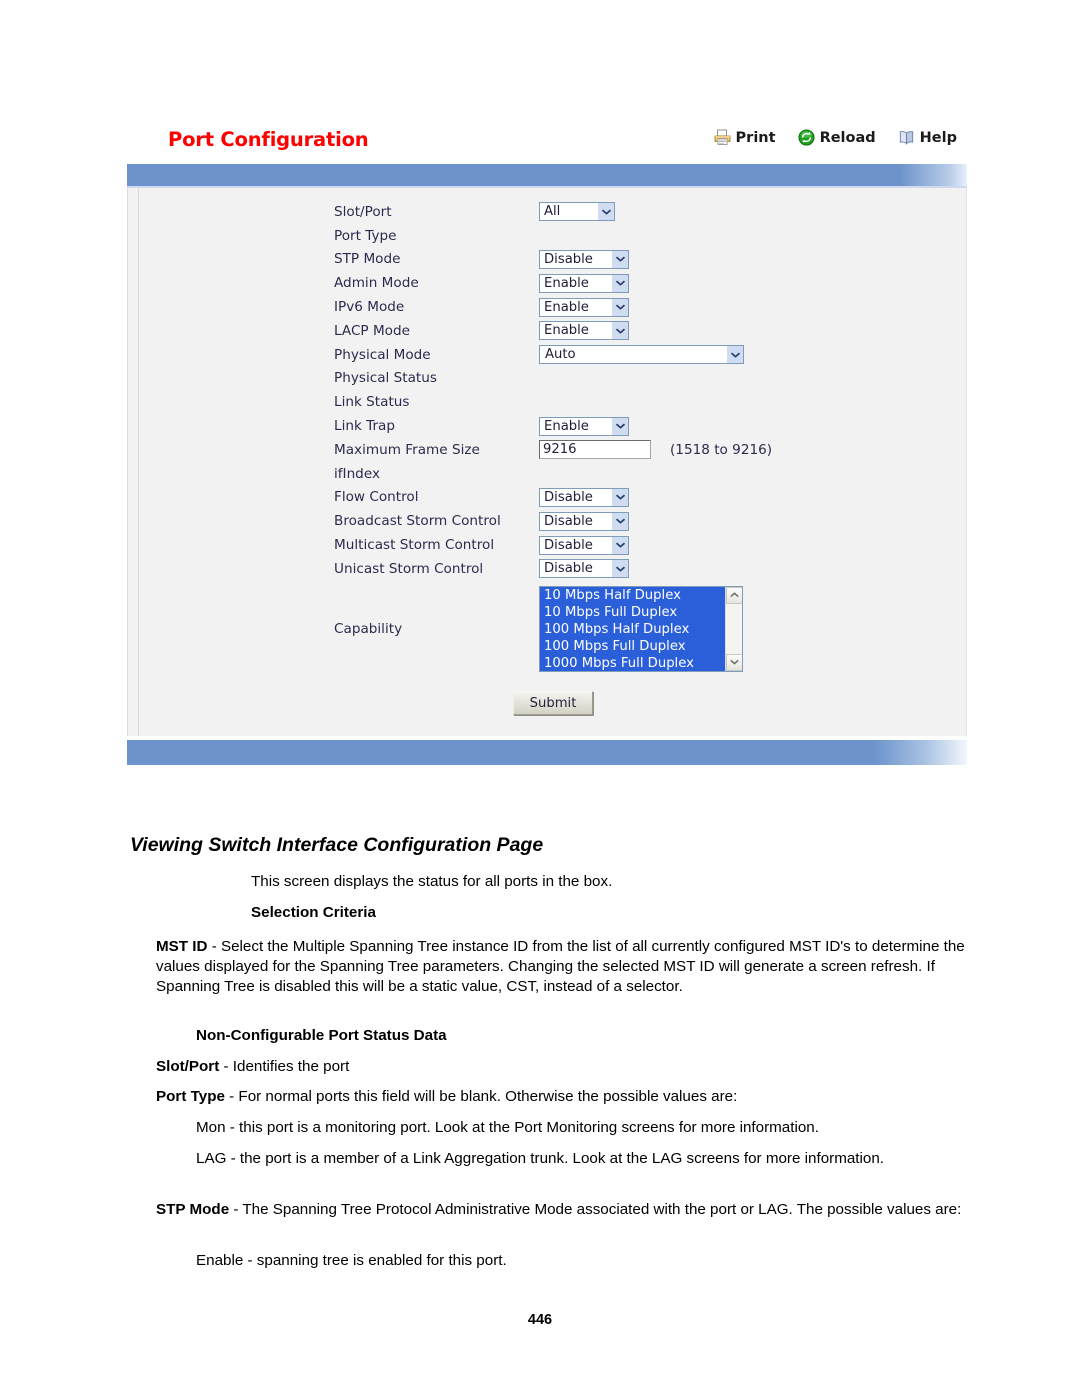 Image resolution: width=1080 pixels, height=1397 pixels. I want to click on reload-button: Reload, so click(837, 137).